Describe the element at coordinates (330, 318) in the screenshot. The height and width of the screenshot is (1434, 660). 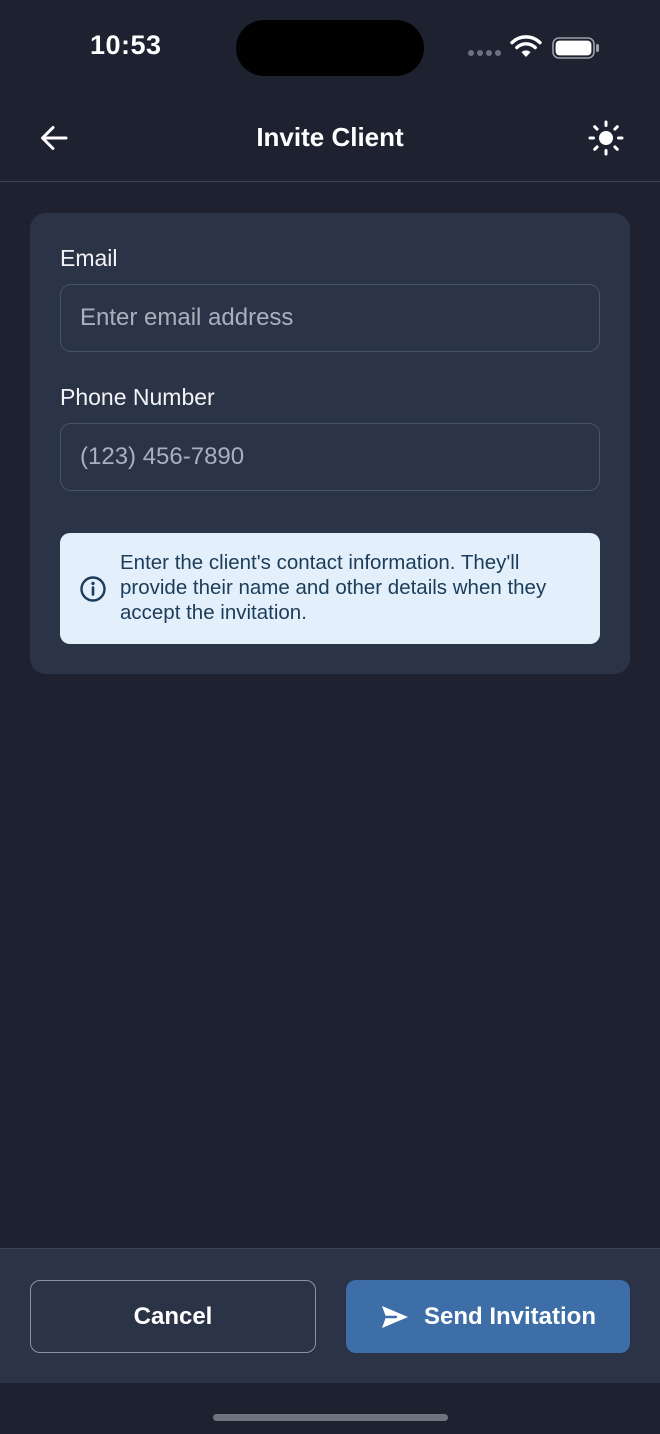
I see `email-field` at that location.